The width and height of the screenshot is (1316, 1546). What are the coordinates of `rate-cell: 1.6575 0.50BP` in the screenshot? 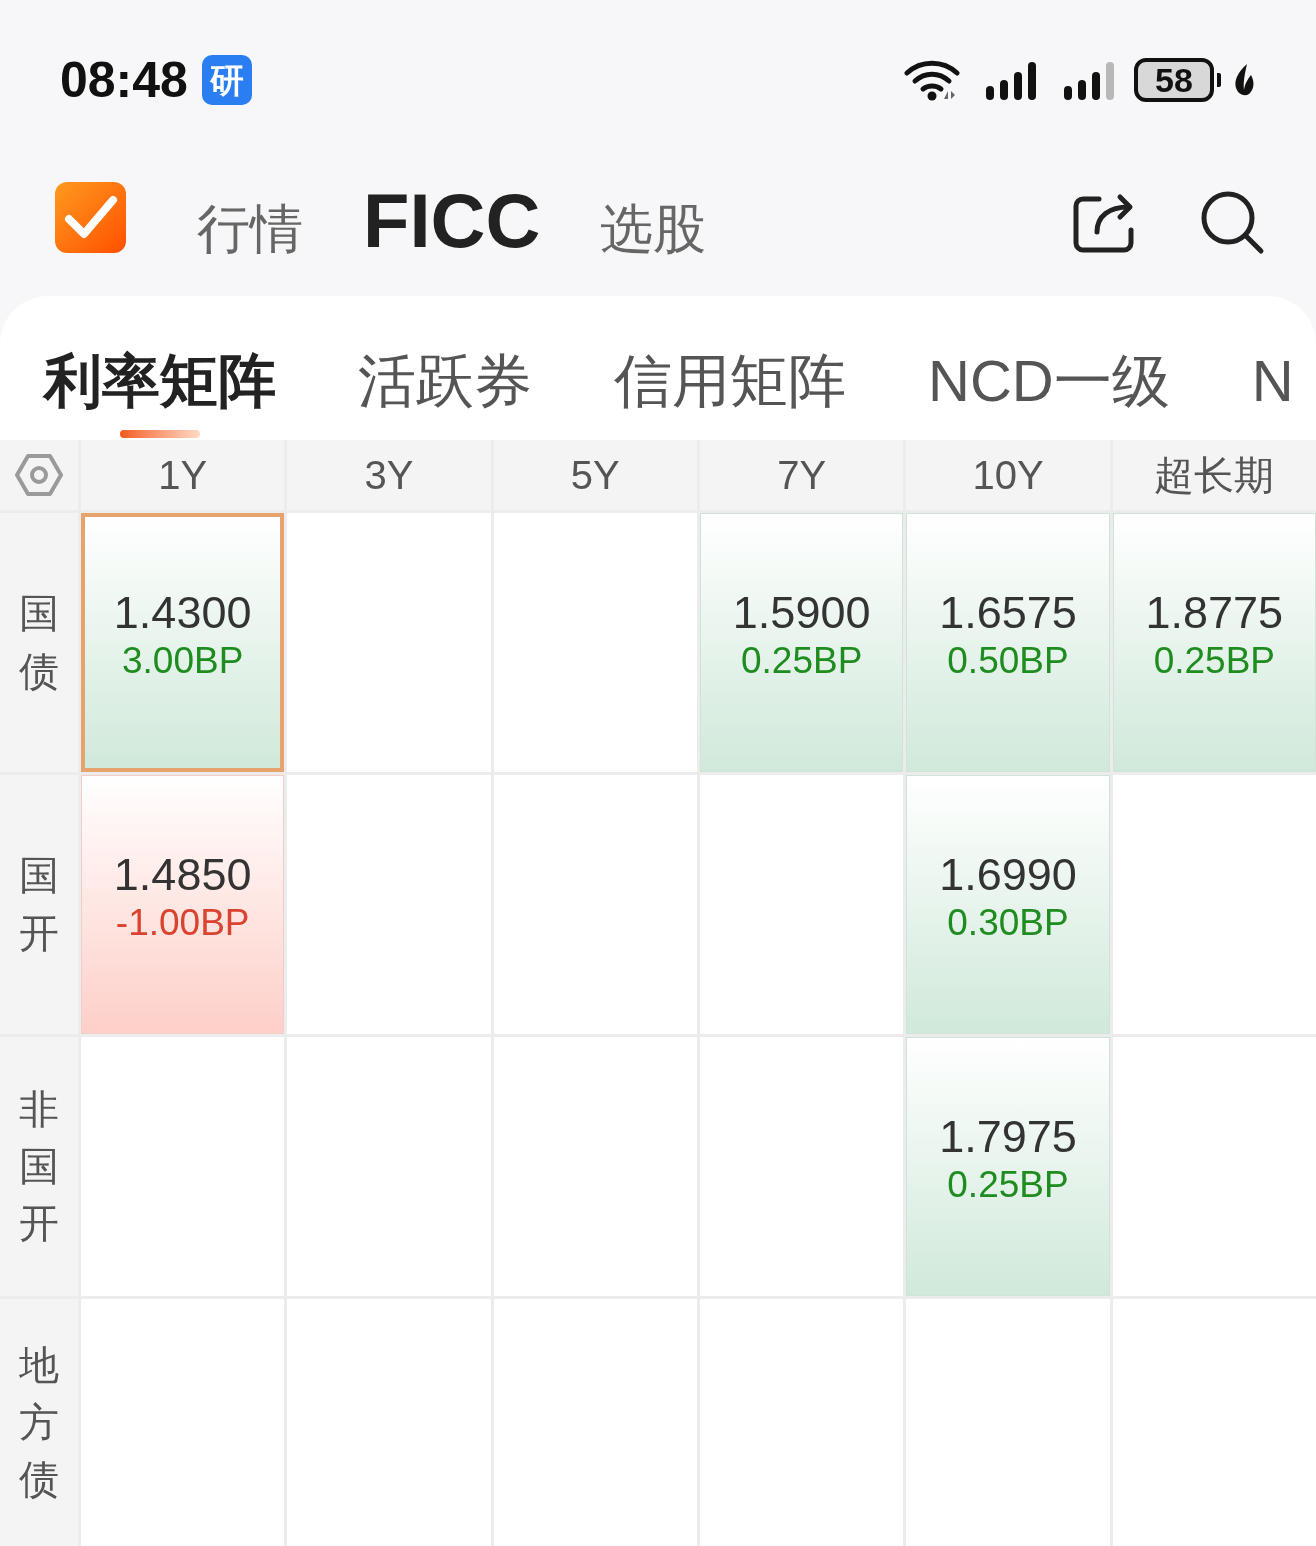 It's located at (1008, 642).